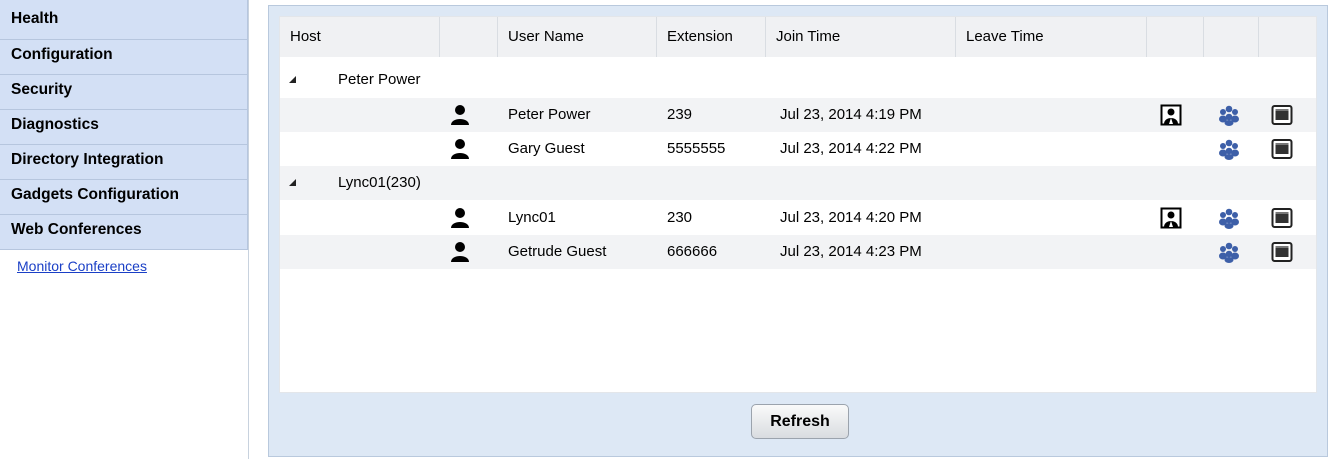  Describe the element at coordinates (124, 127) in the screenshot. I see `nav-item-diagnostics: Diagnostics` at that location.